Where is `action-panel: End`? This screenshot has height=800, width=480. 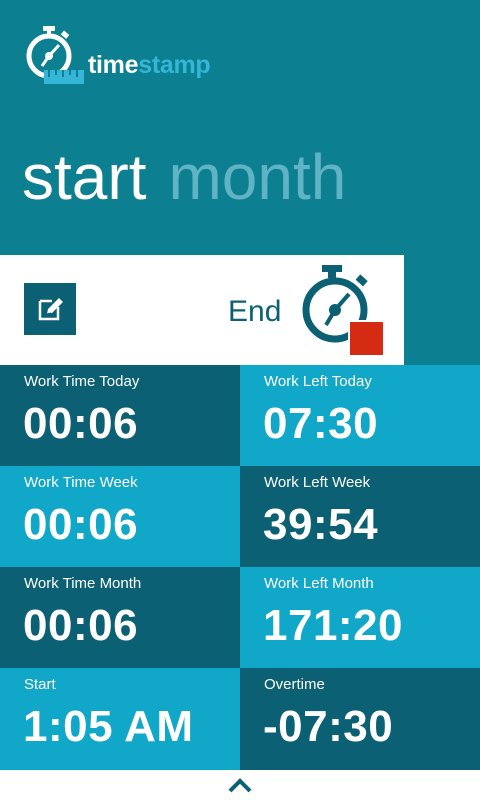 action-panel: End is located at coordinates (202, 310).